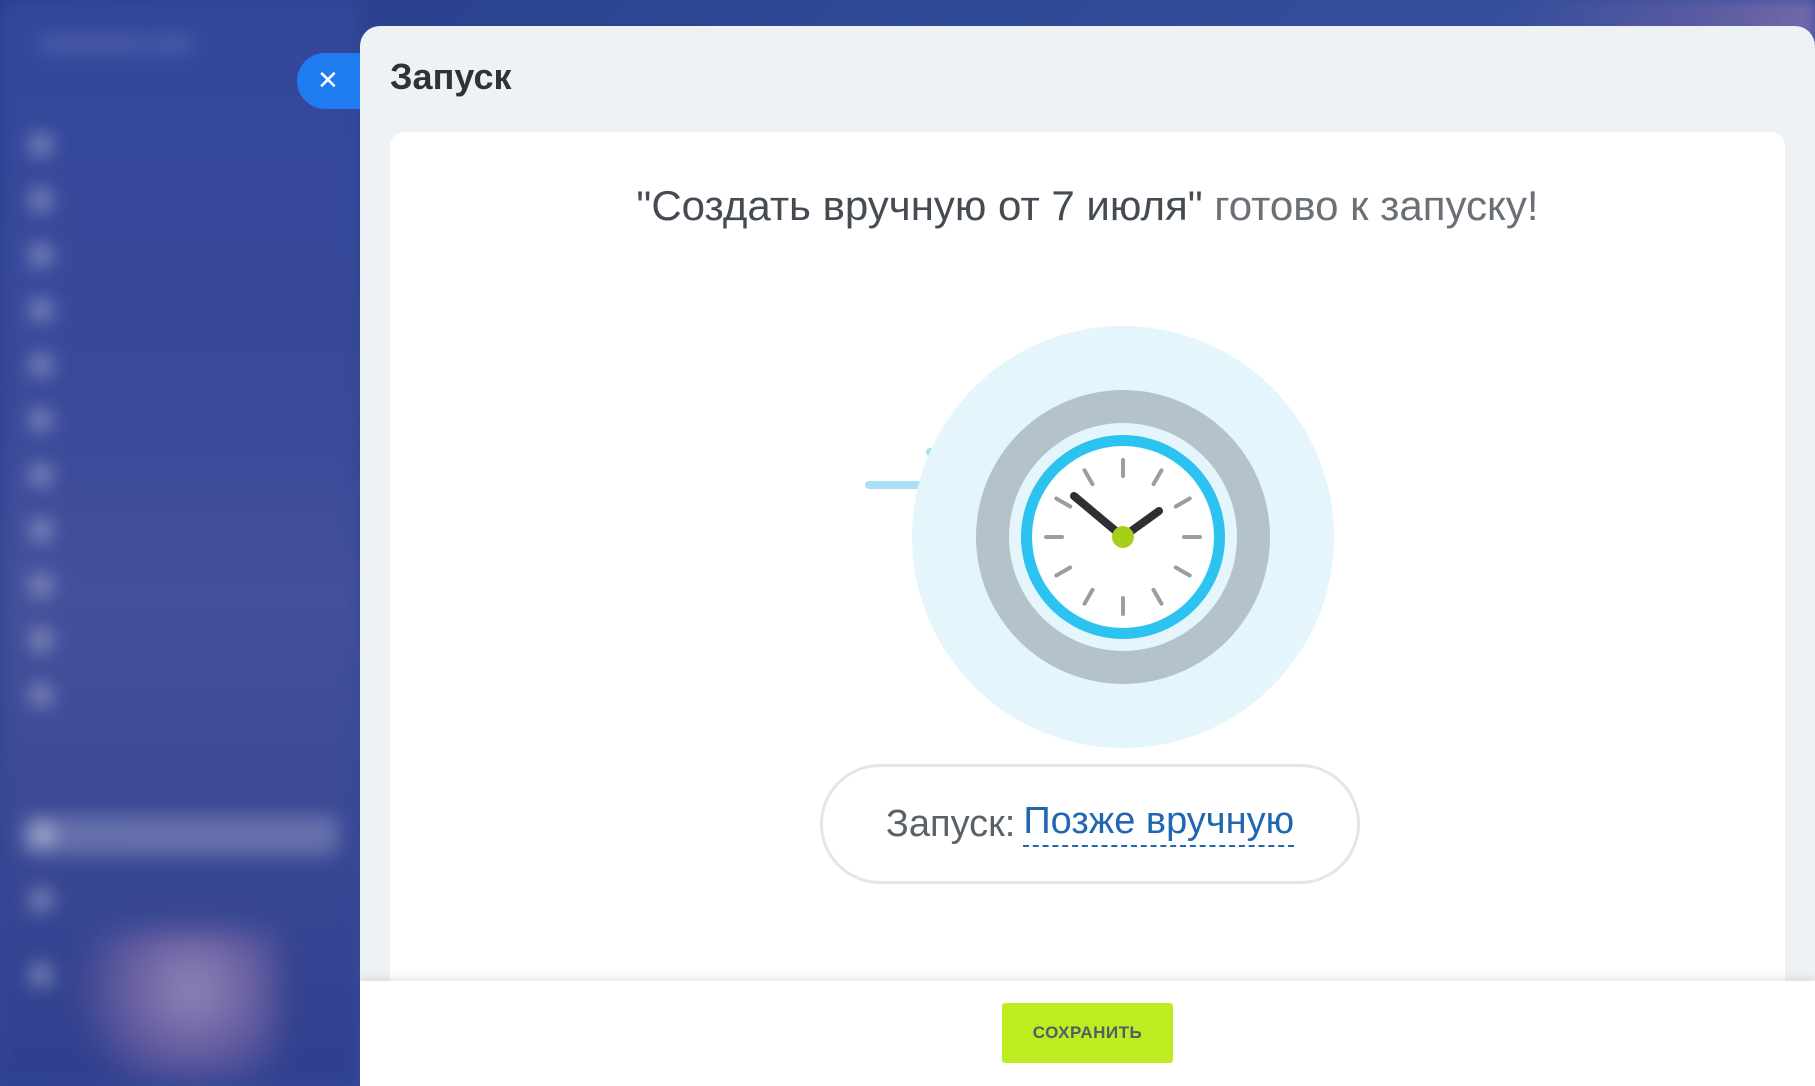 This screenshot has width=1815, height=1086. I want to click on launch-label: Запуск:, so click(950, 823).